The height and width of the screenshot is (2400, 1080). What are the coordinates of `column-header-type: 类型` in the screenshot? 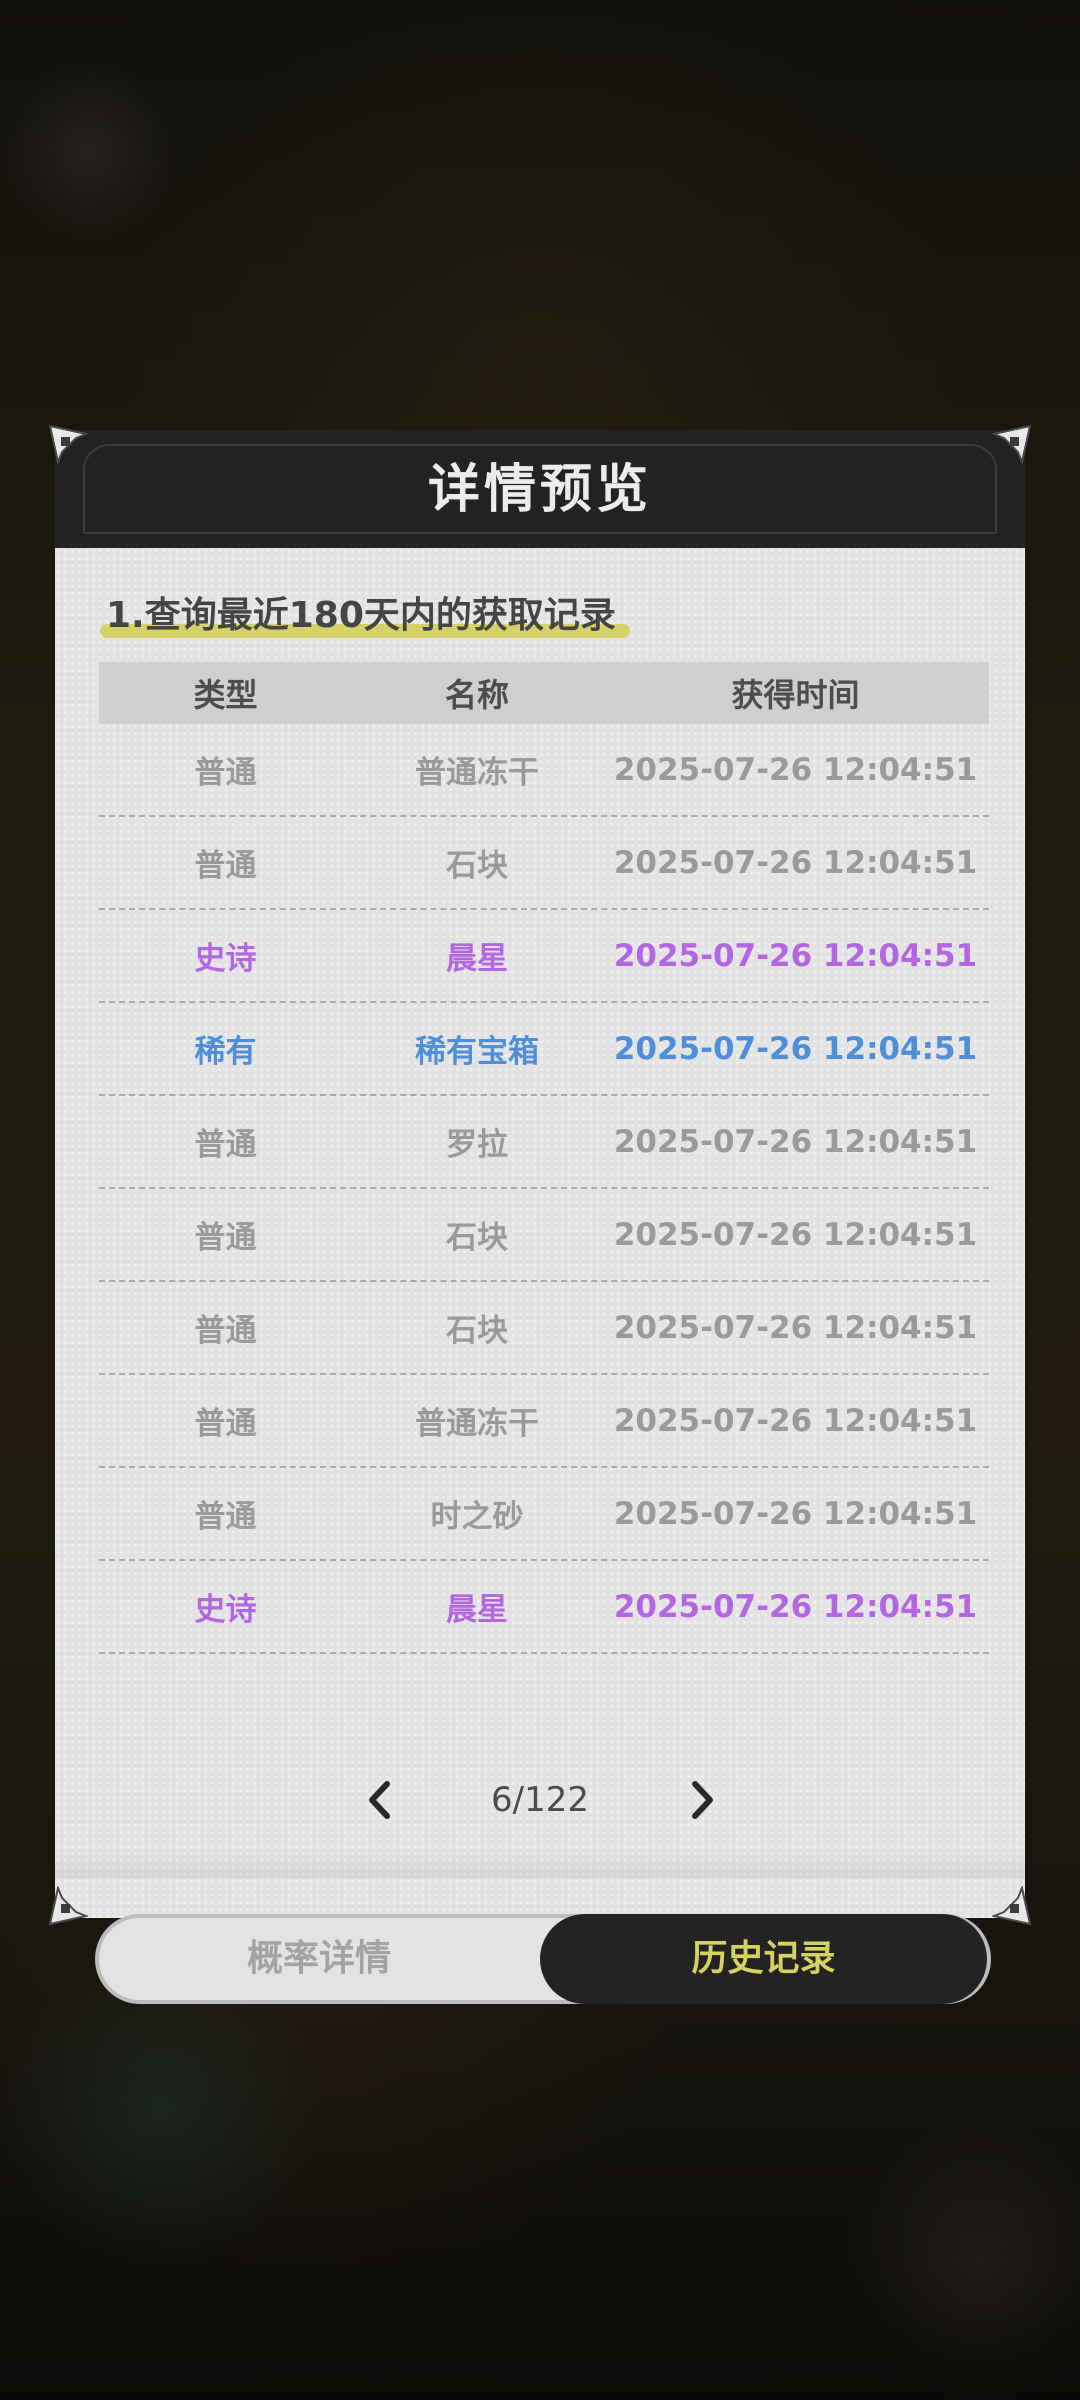 It's located at (225, 695).